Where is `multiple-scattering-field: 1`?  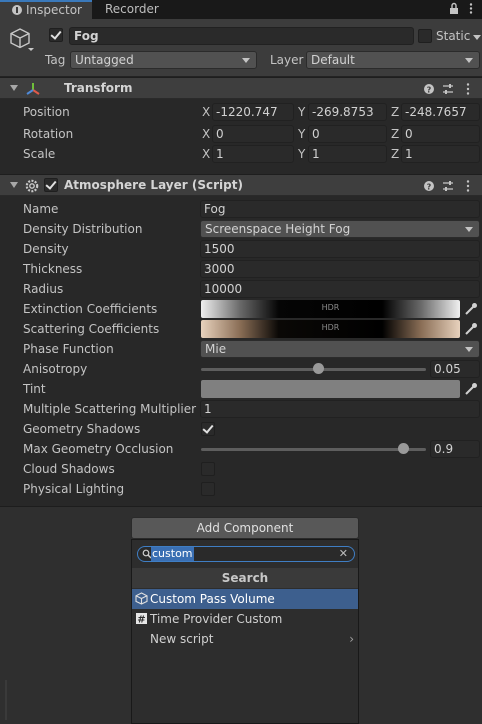
multiple-scattering-field: 1 is located at coordinates (340, 409).